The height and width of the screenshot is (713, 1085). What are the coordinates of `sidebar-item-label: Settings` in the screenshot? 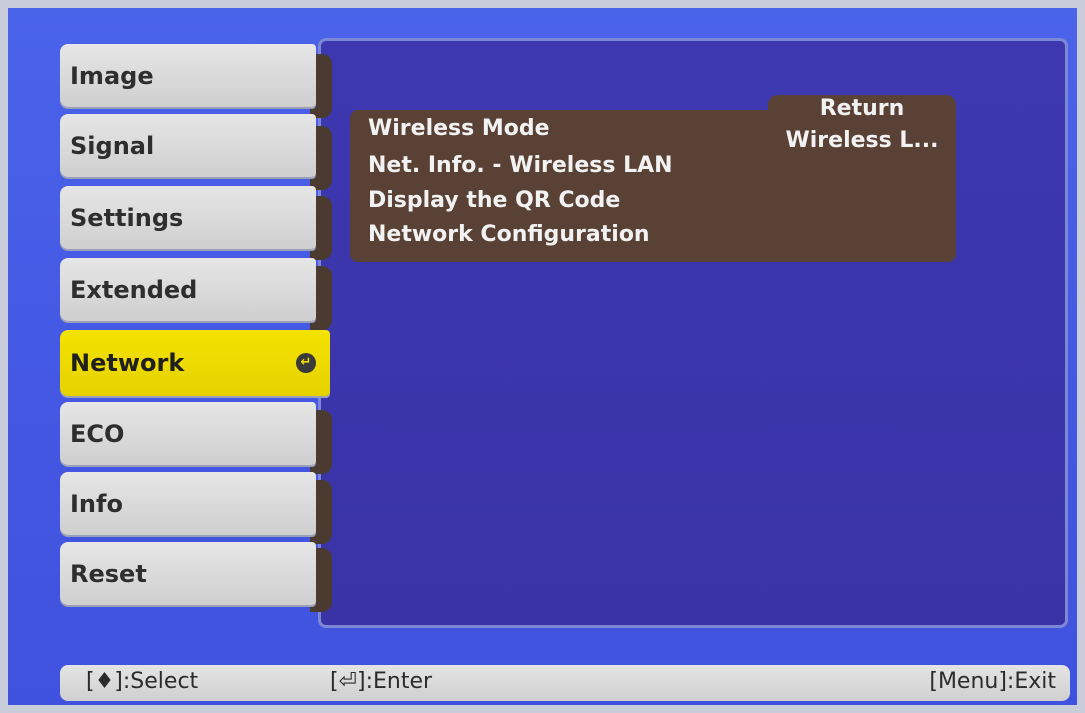 It's located at (127, 217).